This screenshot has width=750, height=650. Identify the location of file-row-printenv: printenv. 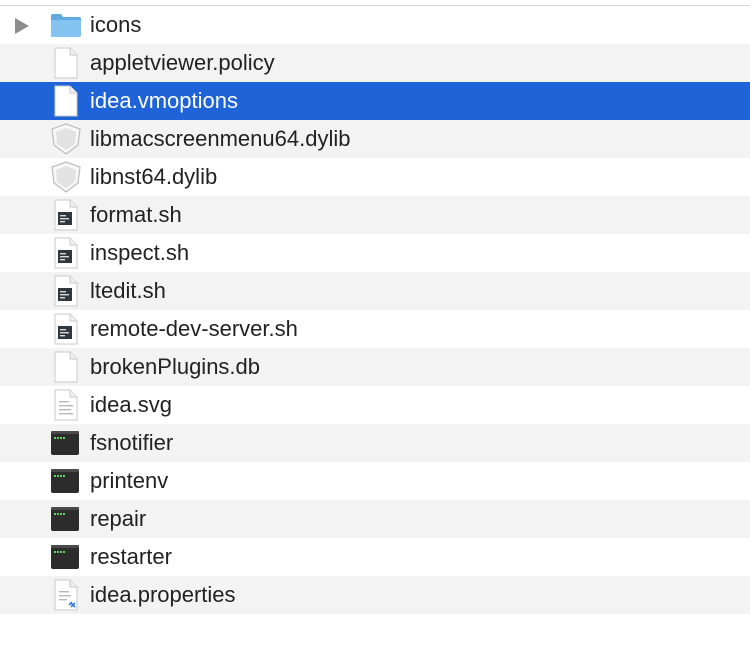
(375, 481).